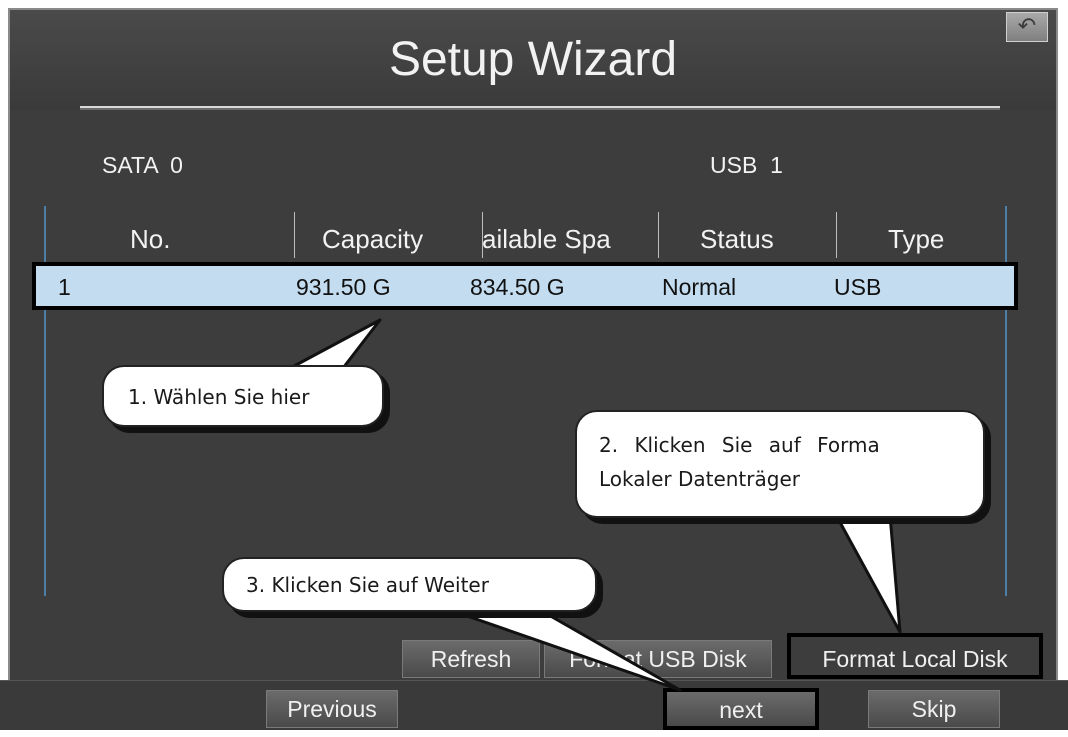  I want to click on format-usb-disk-button: Format USB Disk, so click(658, 659).